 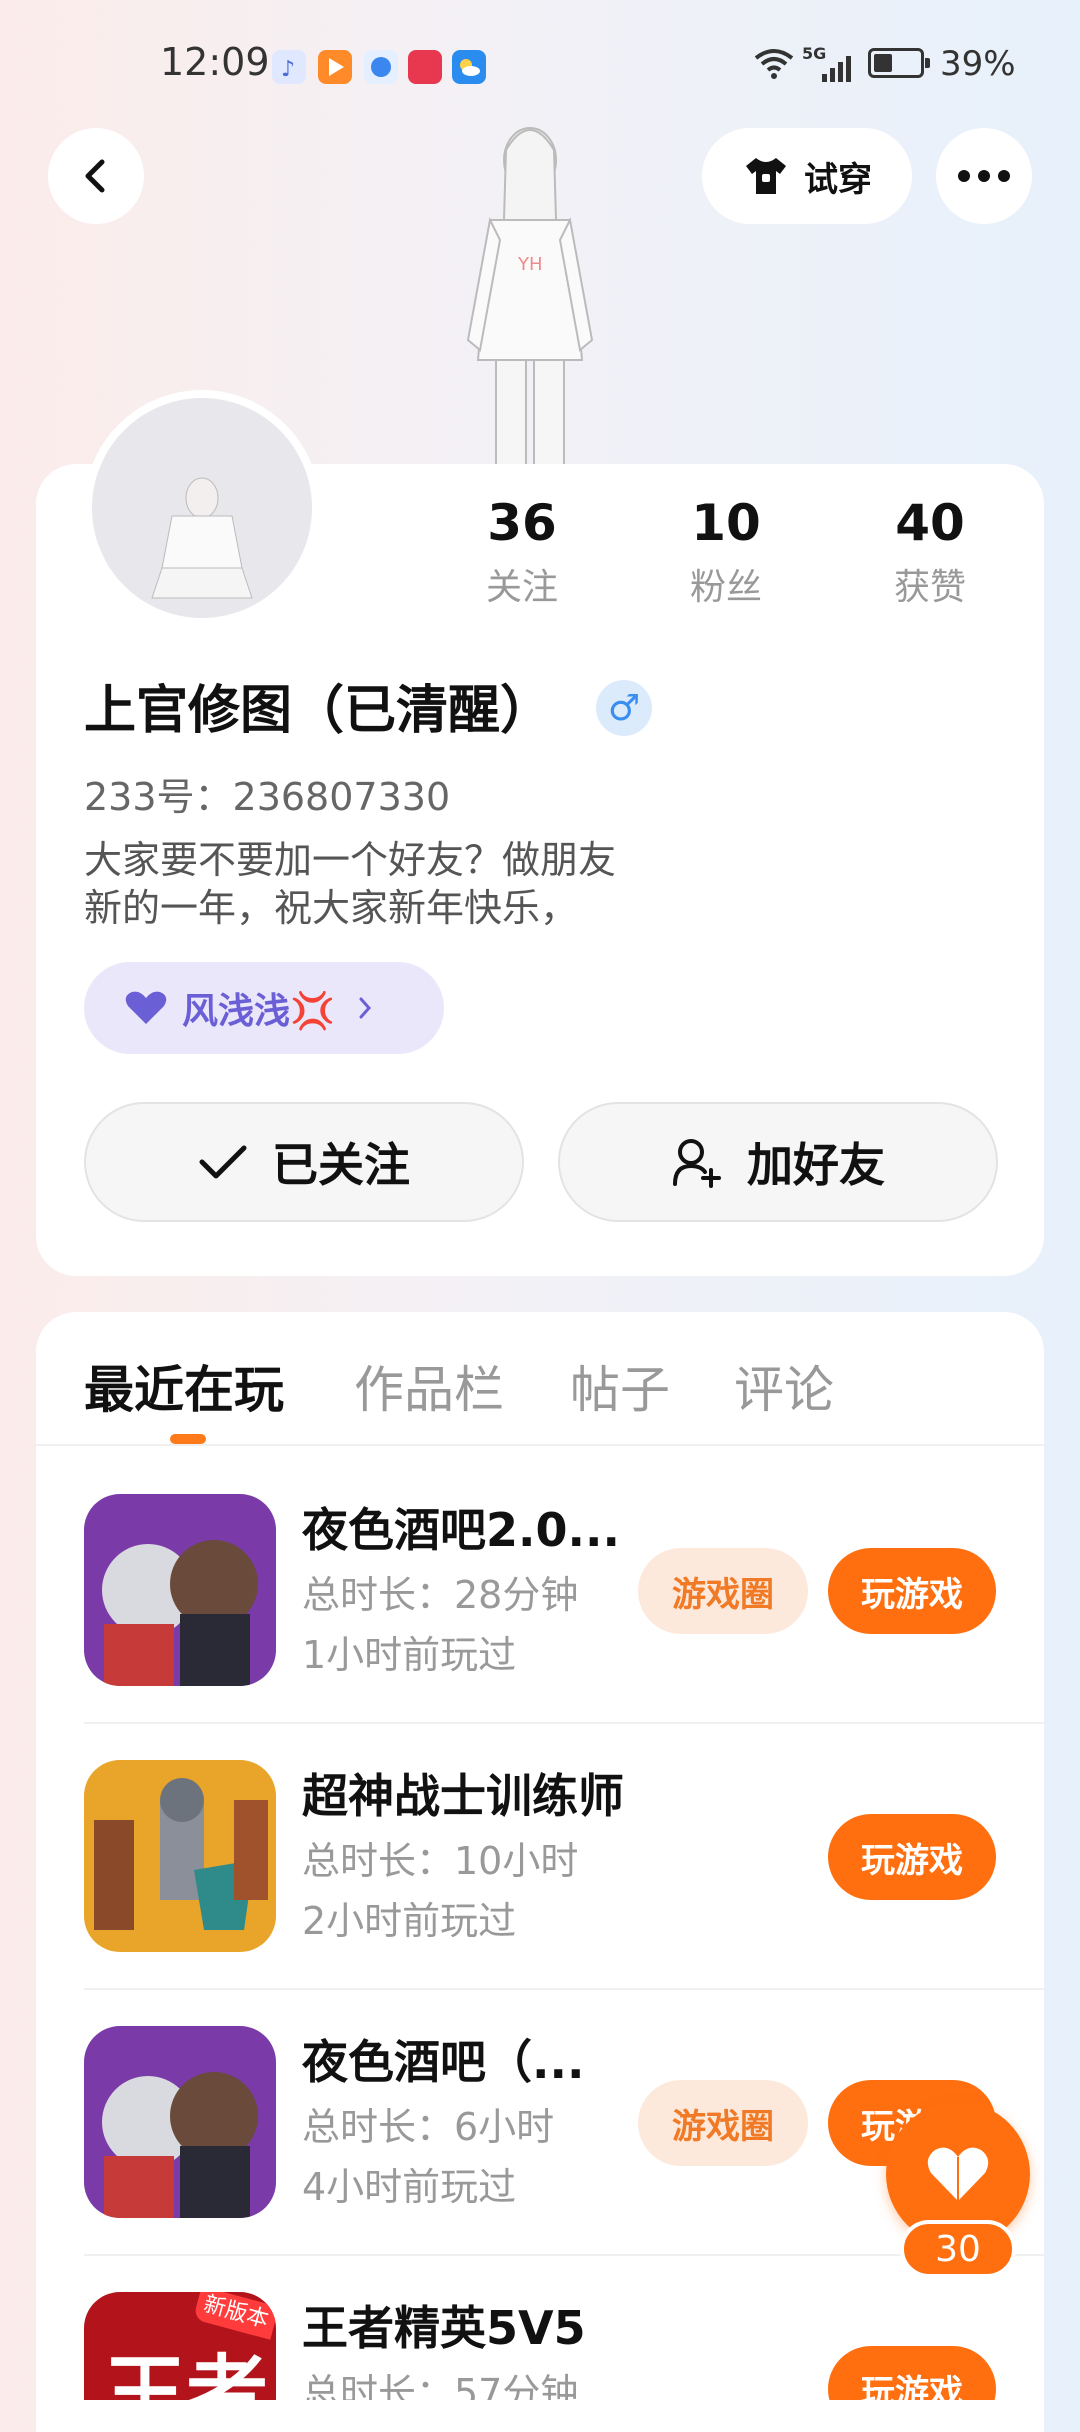 What do you see at coordinates (440, 1861) in the screenshot?
I see `game-total-time: 总时长：10小时` at bounding box center [440, 1861].